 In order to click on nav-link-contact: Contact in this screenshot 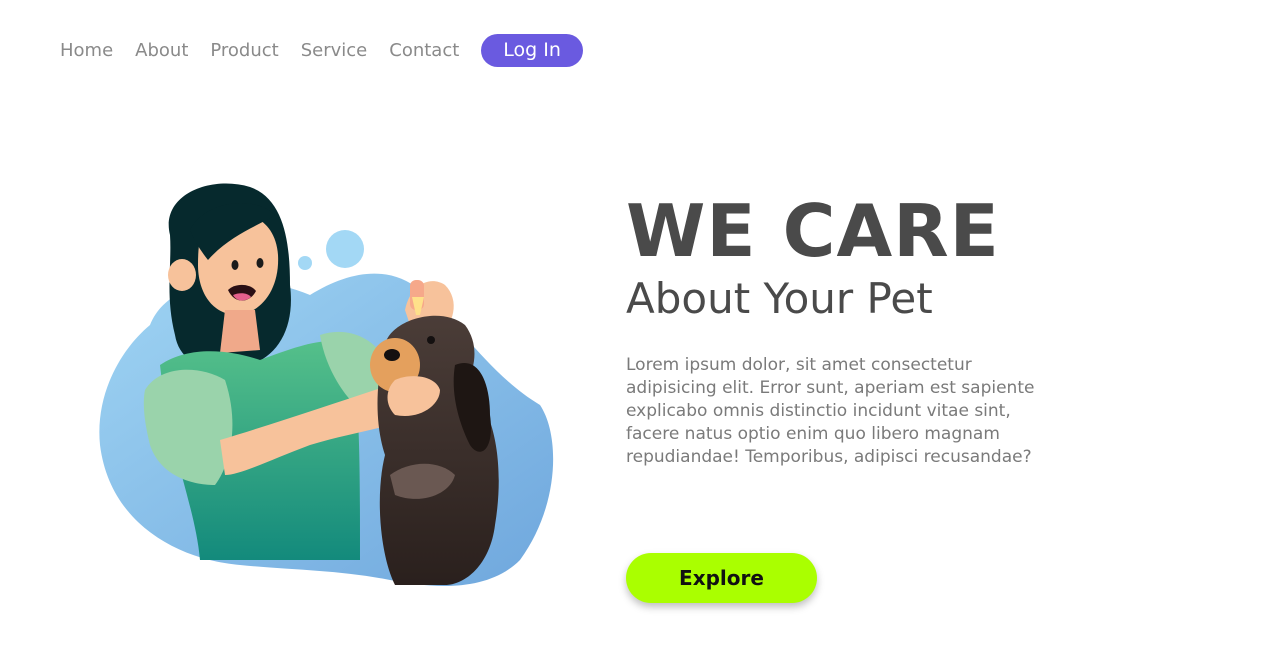, I will do `click(424, 50)`.